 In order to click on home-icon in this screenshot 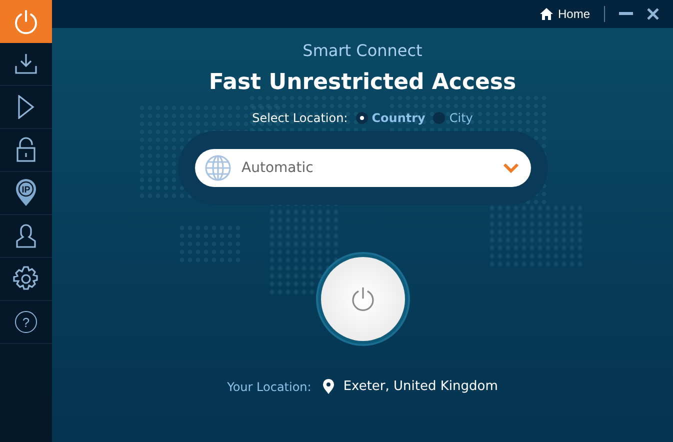, I will do `click(546, 14)`.